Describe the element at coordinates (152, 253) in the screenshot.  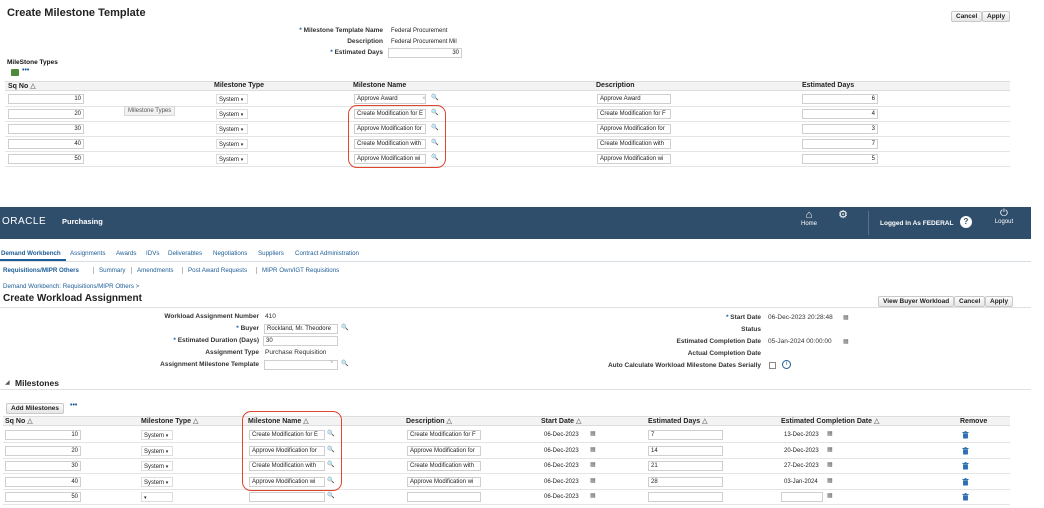
I see `tab-idvs: IDVs` at that location.